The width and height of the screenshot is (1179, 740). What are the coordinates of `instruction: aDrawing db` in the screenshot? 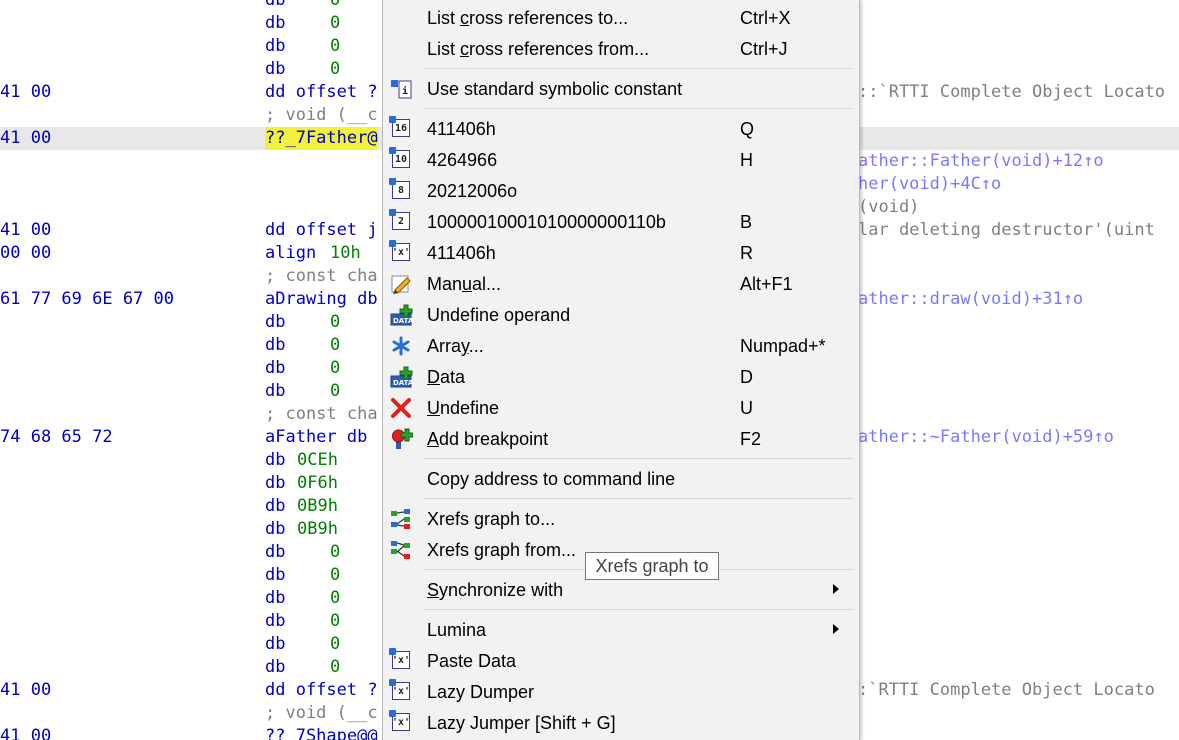 It's located at (321, 299).